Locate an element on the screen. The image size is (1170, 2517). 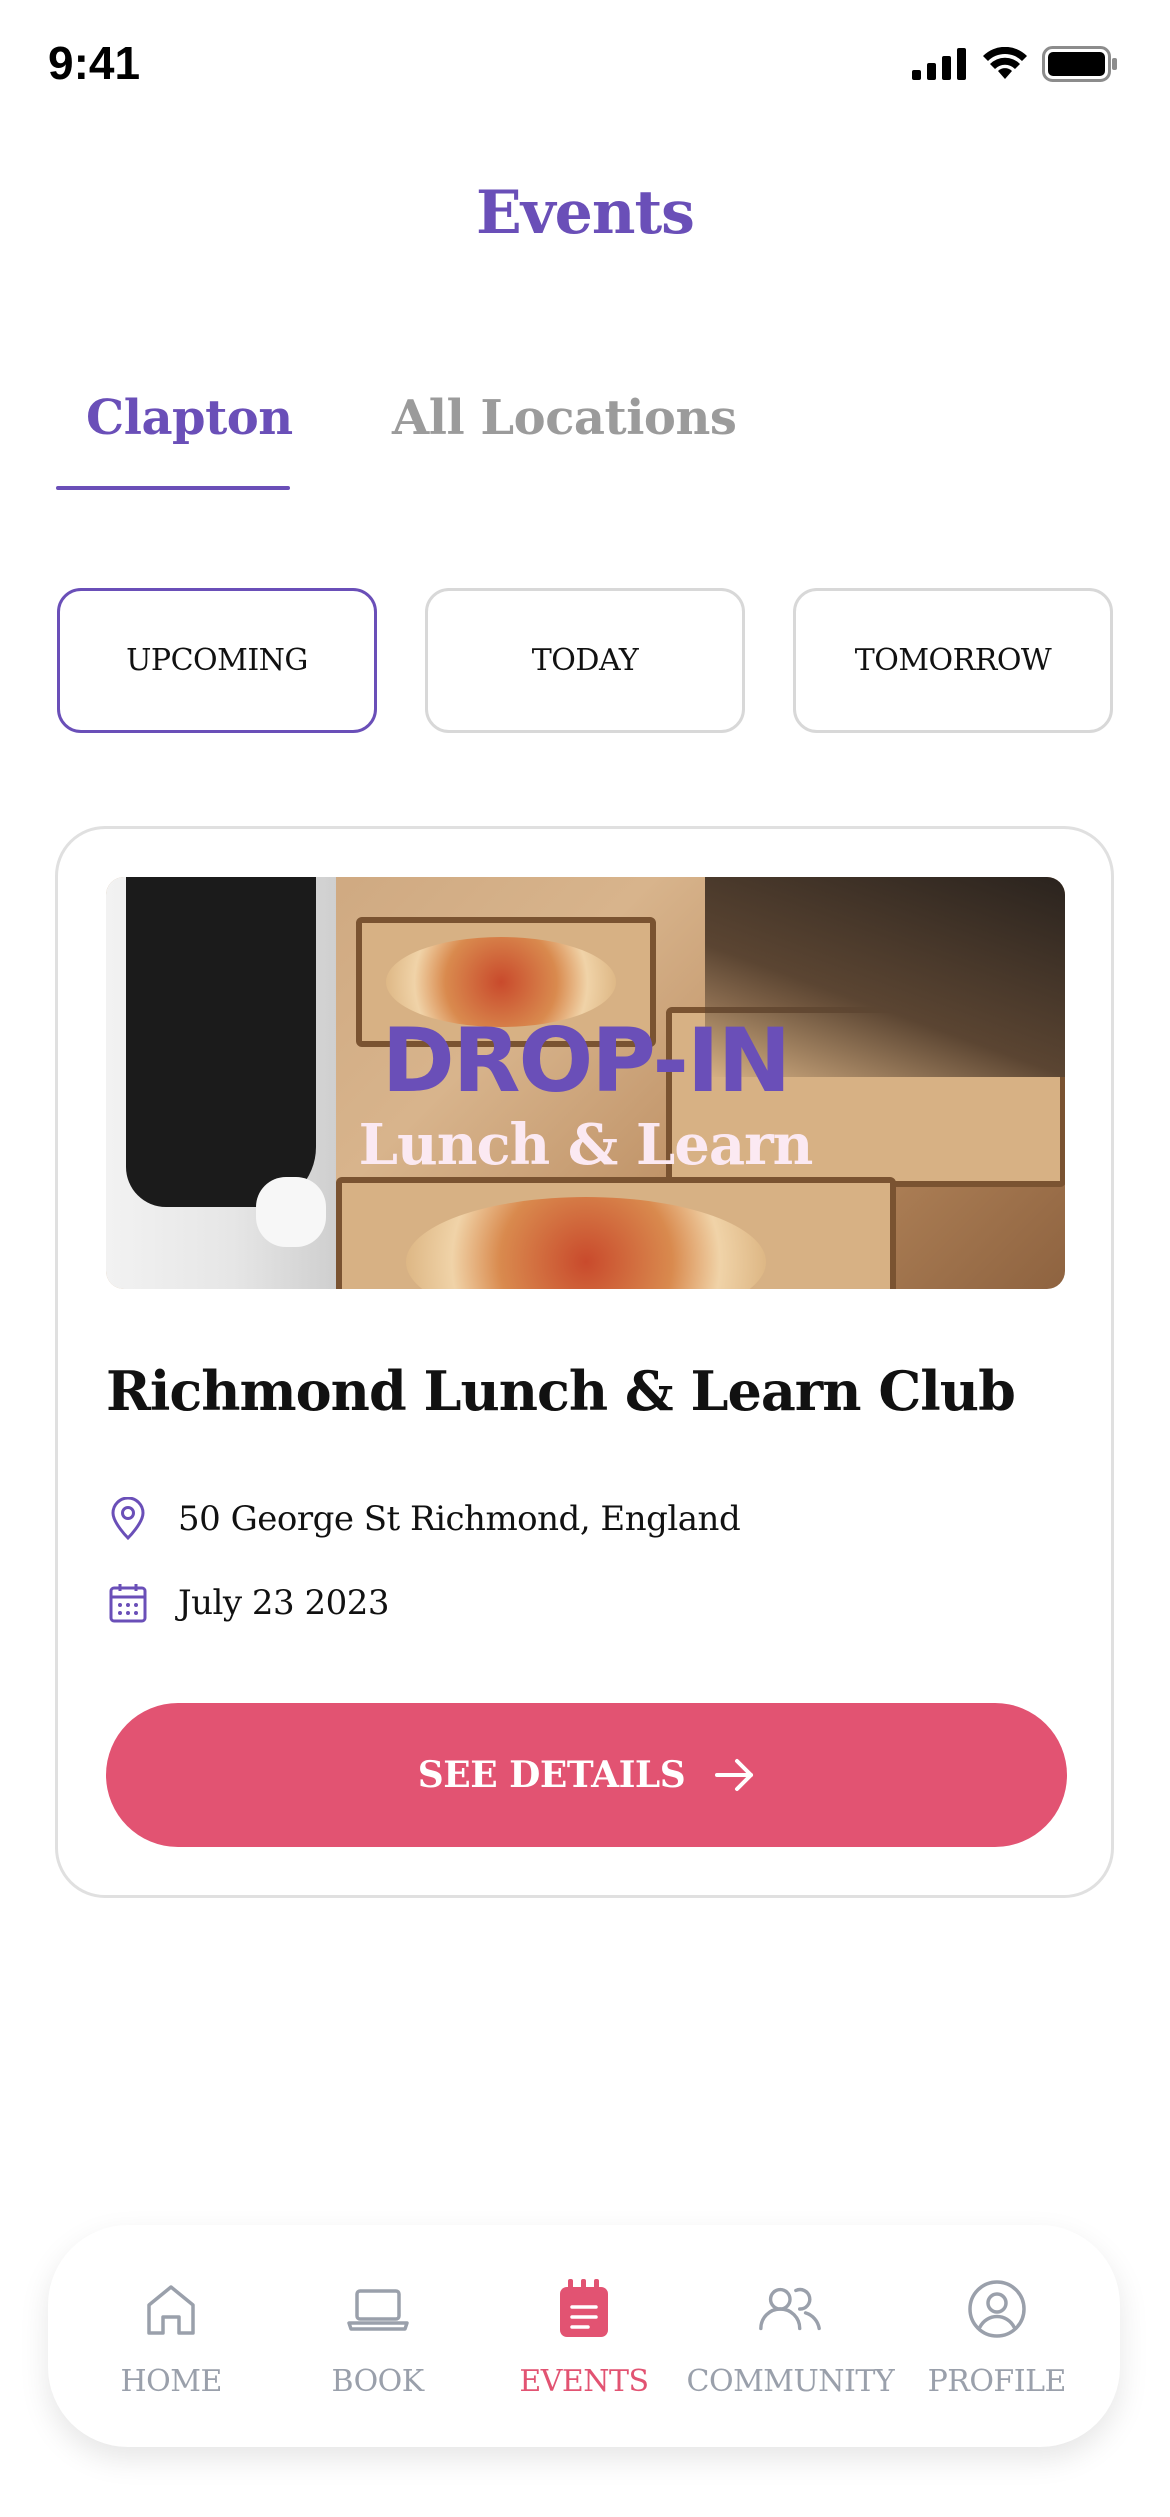
status-icons is located at coordinates (1015, 64).